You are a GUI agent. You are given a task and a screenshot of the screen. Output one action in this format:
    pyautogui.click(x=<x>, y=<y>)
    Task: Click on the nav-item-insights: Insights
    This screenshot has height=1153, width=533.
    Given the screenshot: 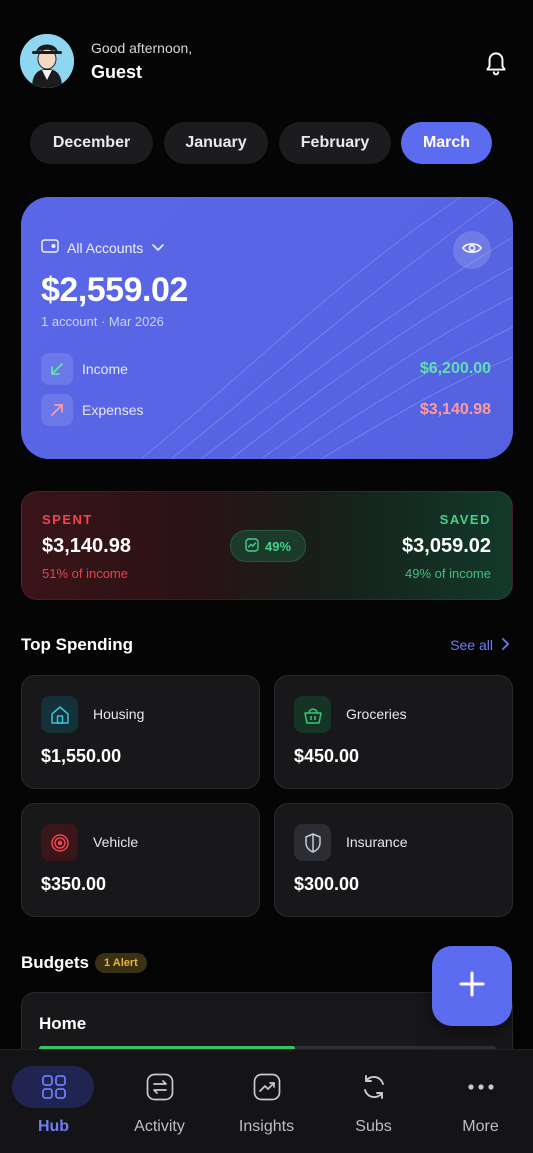 What is the action you would take?
    pyautogui.click(x=266, y=1101)
    